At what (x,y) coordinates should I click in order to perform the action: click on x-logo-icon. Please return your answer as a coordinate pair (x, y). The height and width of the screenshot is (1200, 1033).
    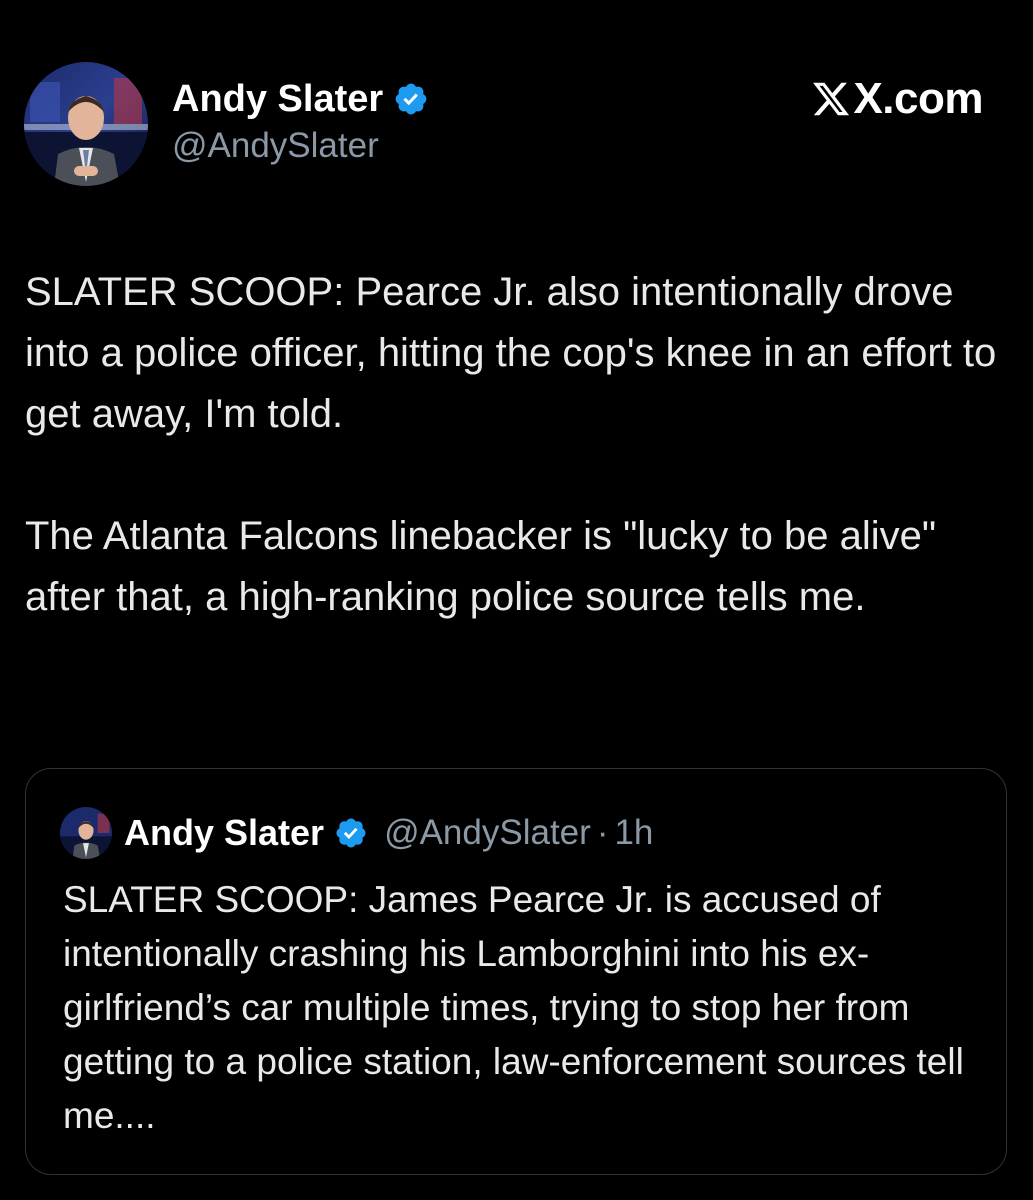
    Looking at the image, I should click on (831, 99).